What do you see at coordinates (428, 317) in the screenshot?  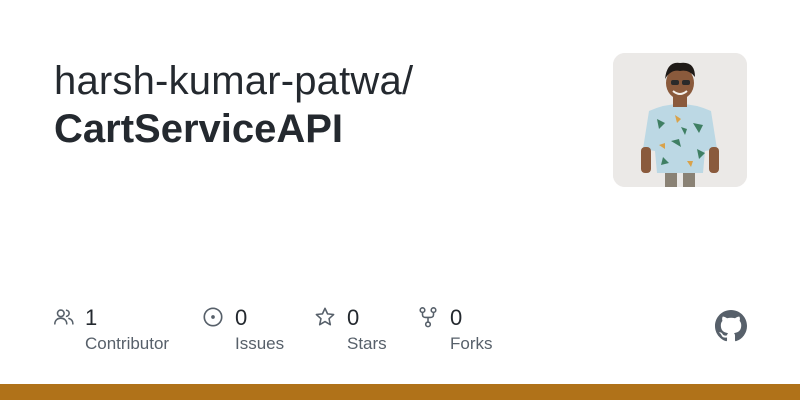 I see `repo-forked-icon` at bounding box center [428, 317].